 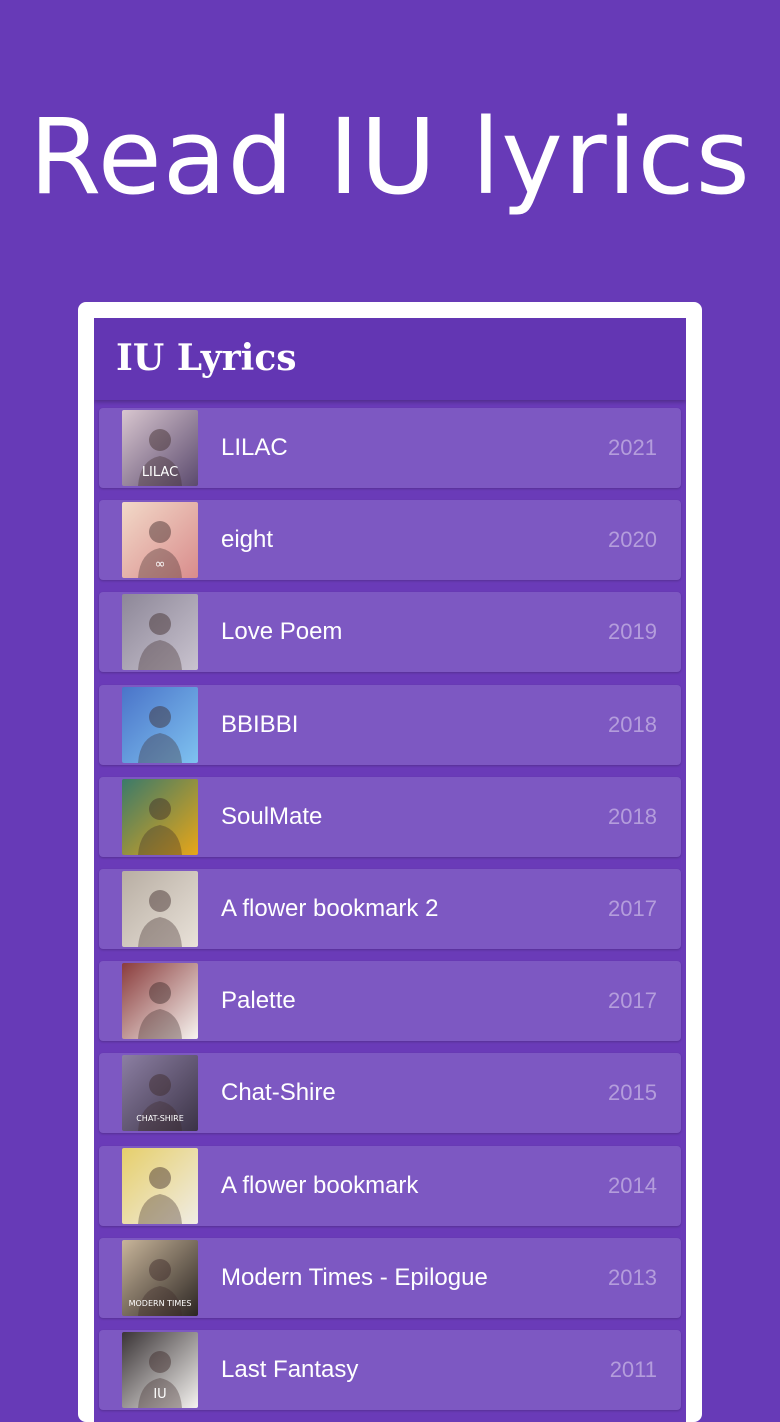 I want to click on album-art-text: IU, so click(x=159, y=1394).